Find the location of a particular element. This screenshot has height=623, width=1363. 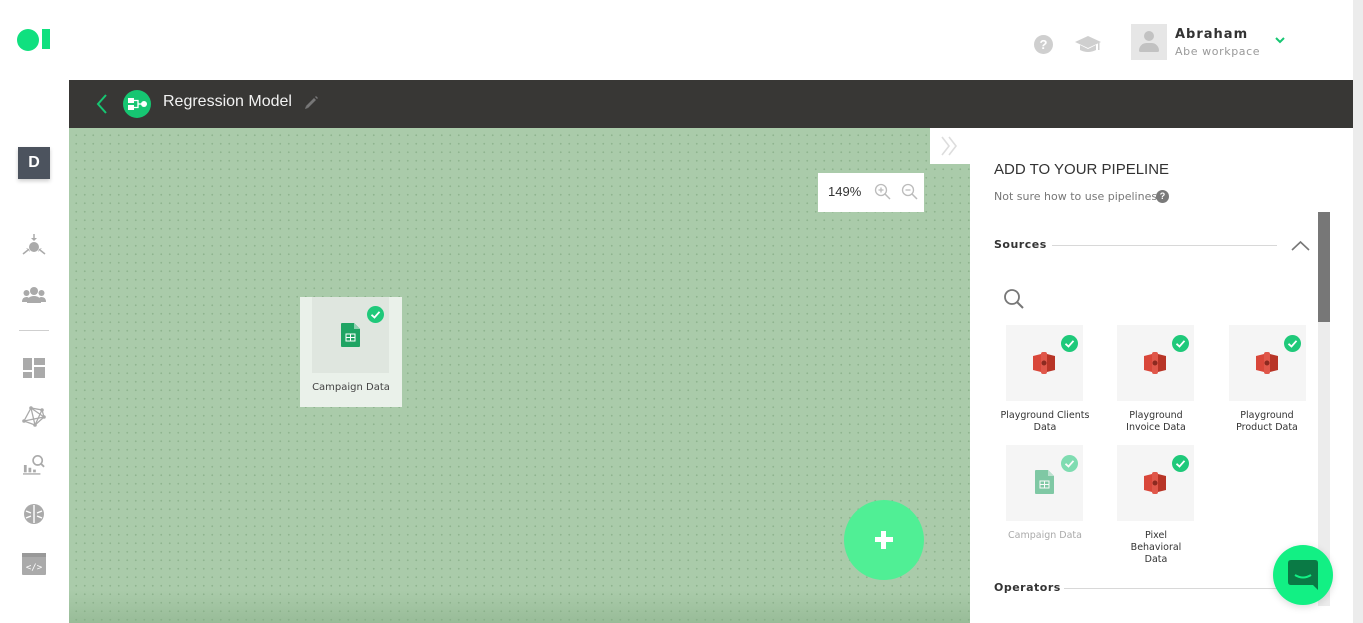

chat-button is located at coordinates (1303, 575).